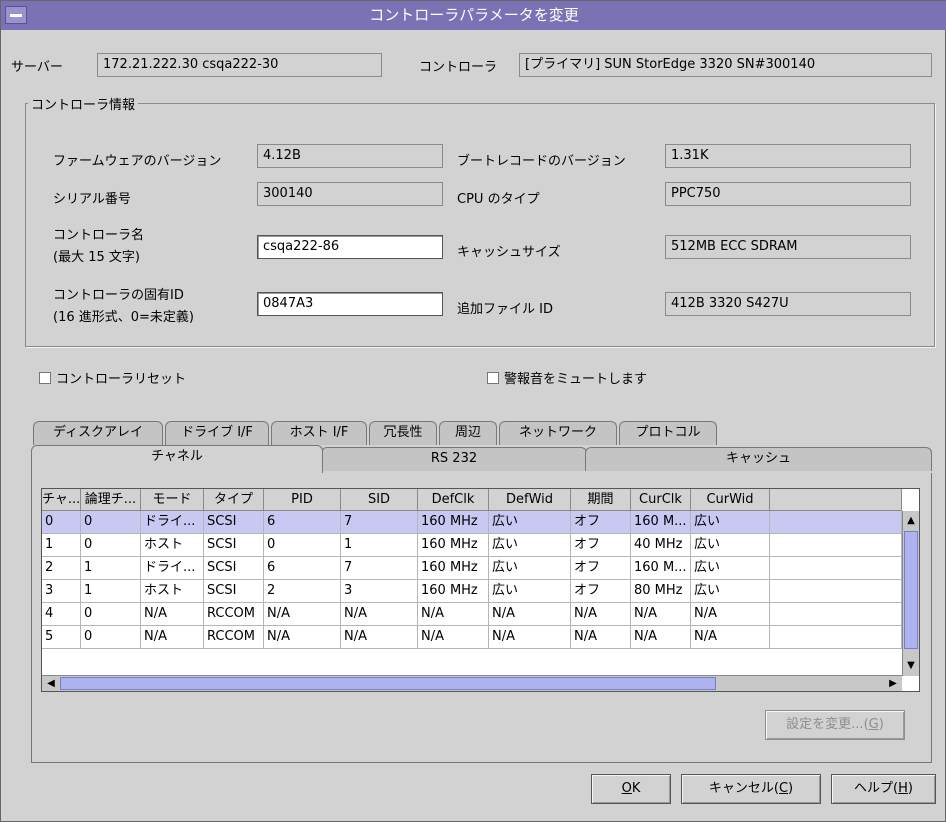 This screenshot has height=822, width=946. Describe the element at coordinates (636, 788) in the screenshot. I see `ok-text: K` at that location.